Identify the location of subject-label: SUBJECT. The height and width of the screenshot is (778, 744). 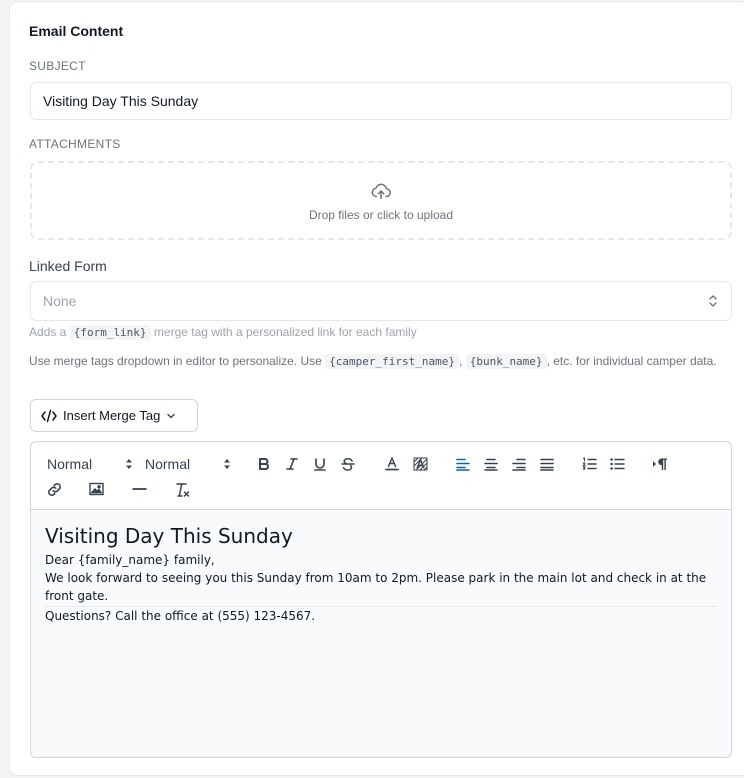
(57, 66).